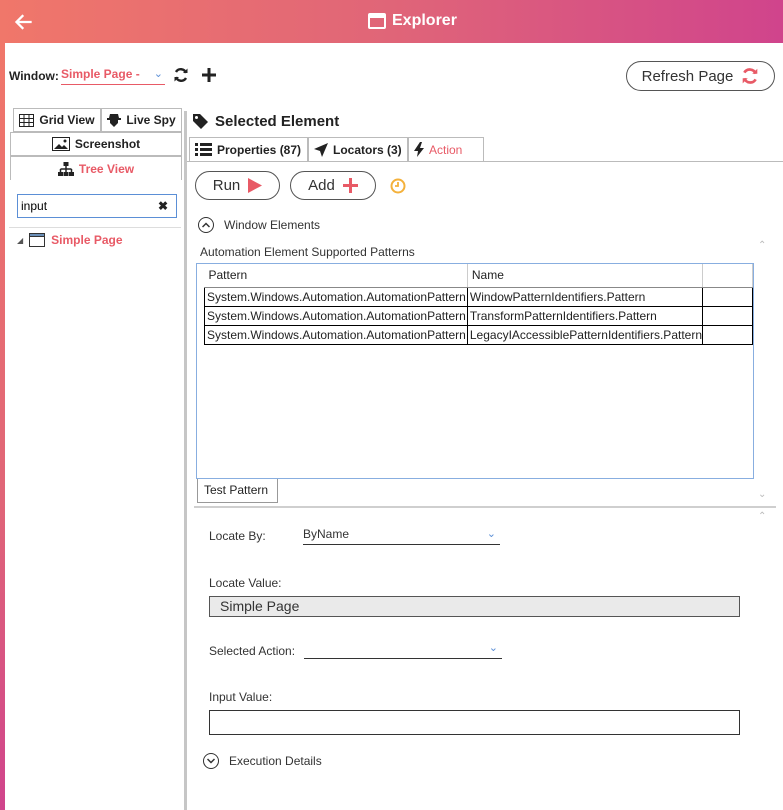 The height and width of the screenshot is (810, 783). I want to click on tree-item-label: Simple Page, so click(87, 240).